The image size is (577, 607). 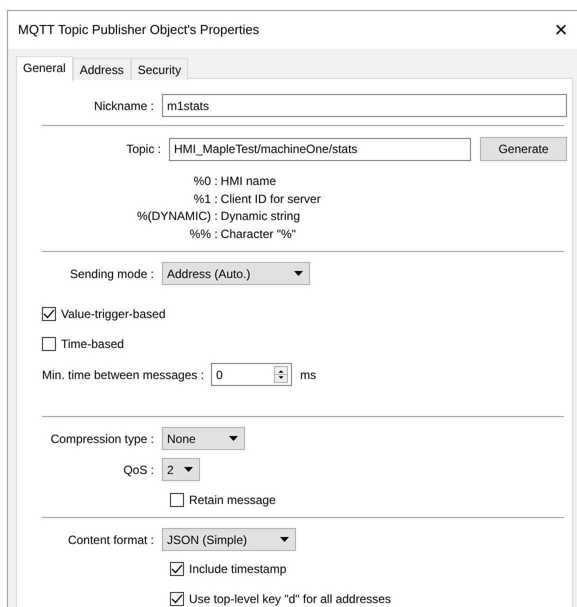 I want to click on dropdown: None, so click(x=203, y=438).